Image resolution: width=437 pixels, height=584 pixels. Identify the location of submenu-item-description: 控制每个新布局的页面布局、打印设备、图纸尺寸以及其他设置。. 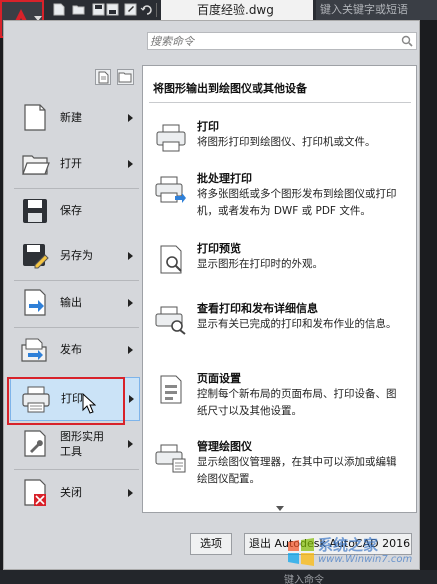
(297, 402).